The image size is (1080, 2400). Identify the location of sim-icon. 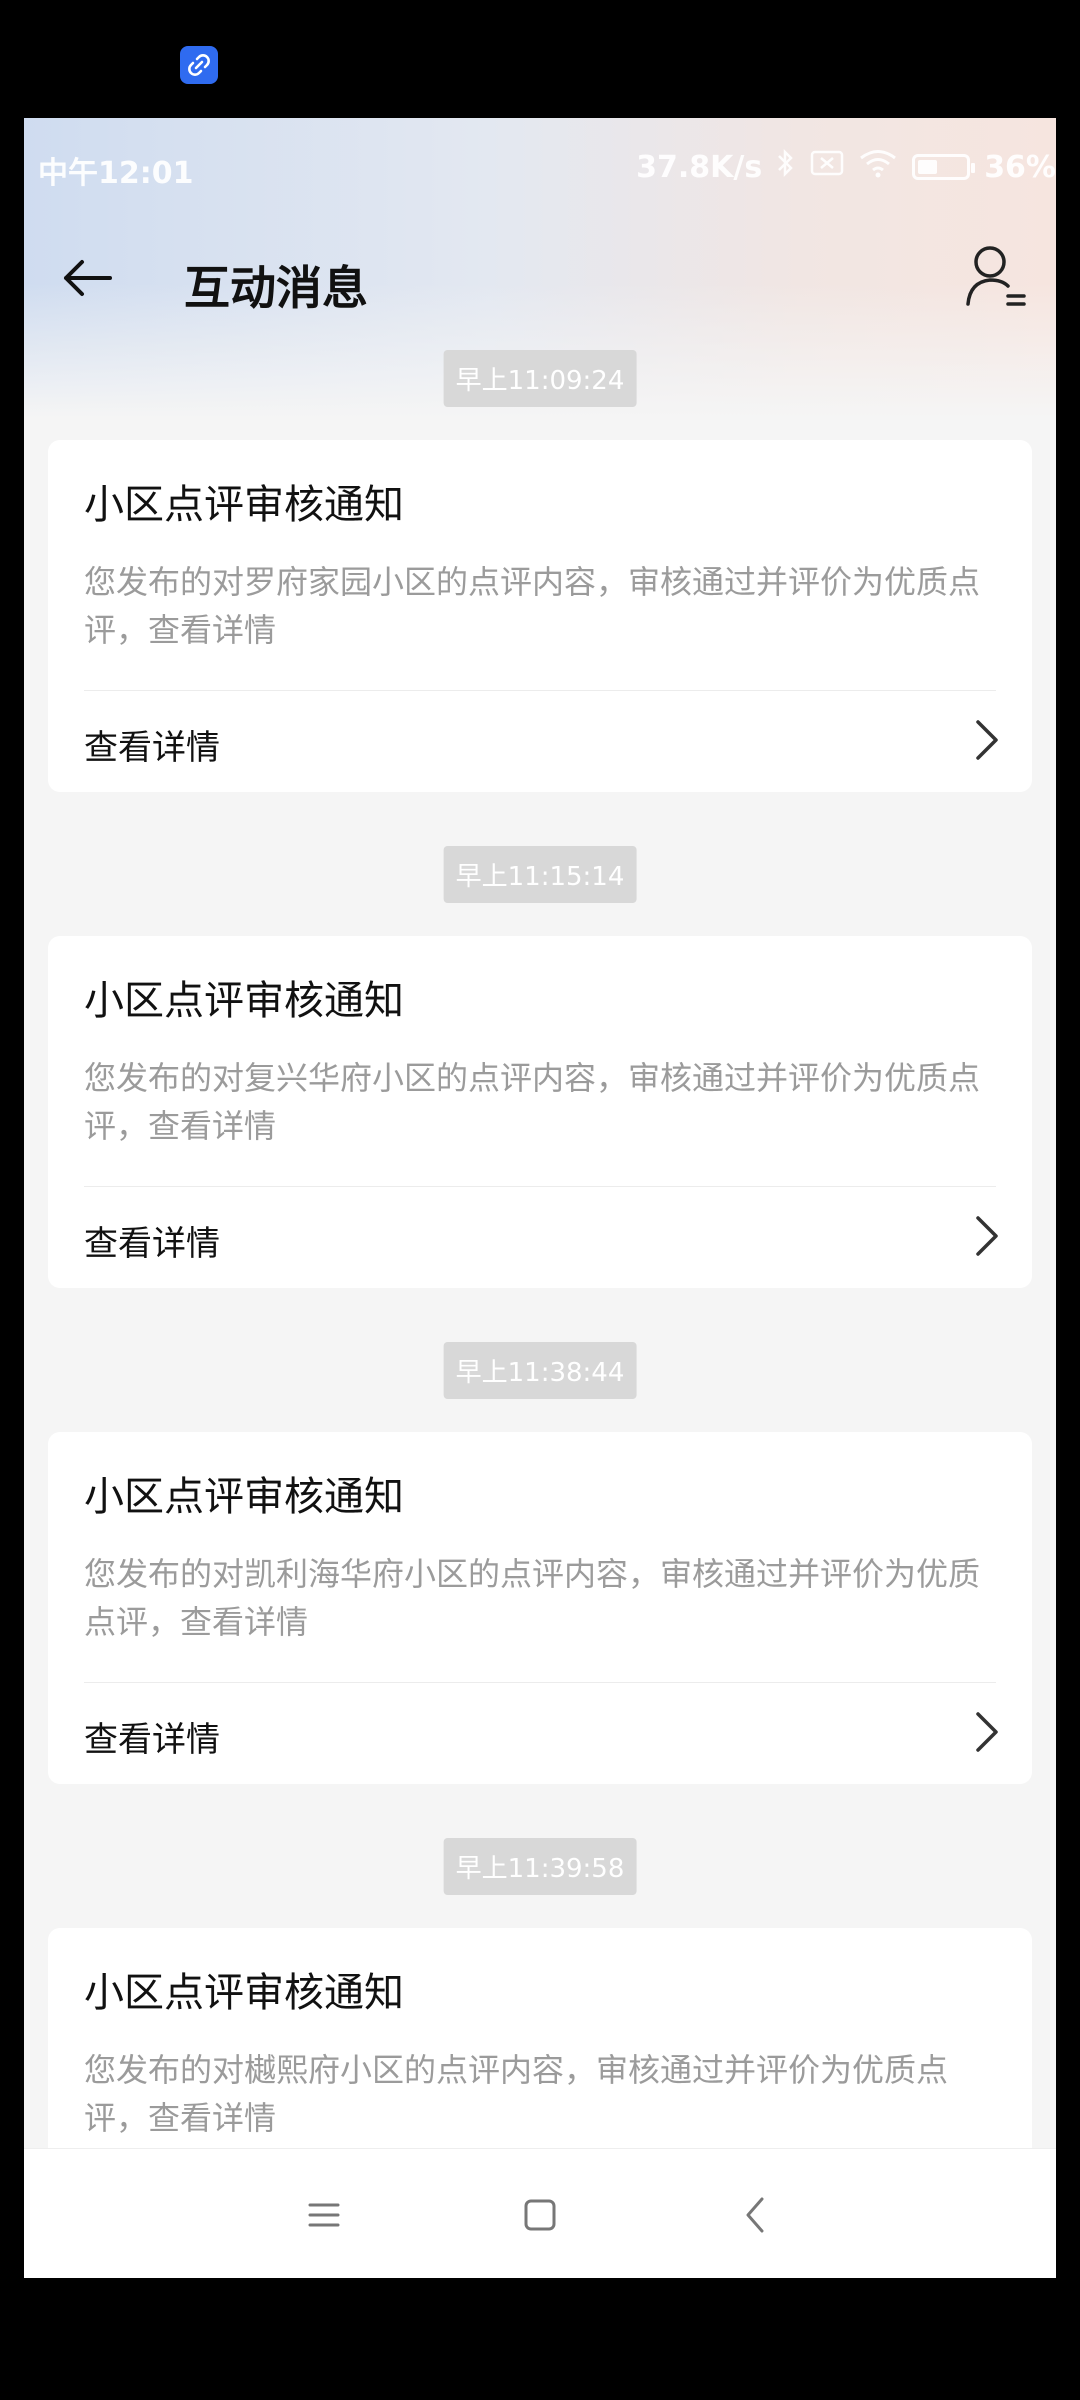
(827, 167).